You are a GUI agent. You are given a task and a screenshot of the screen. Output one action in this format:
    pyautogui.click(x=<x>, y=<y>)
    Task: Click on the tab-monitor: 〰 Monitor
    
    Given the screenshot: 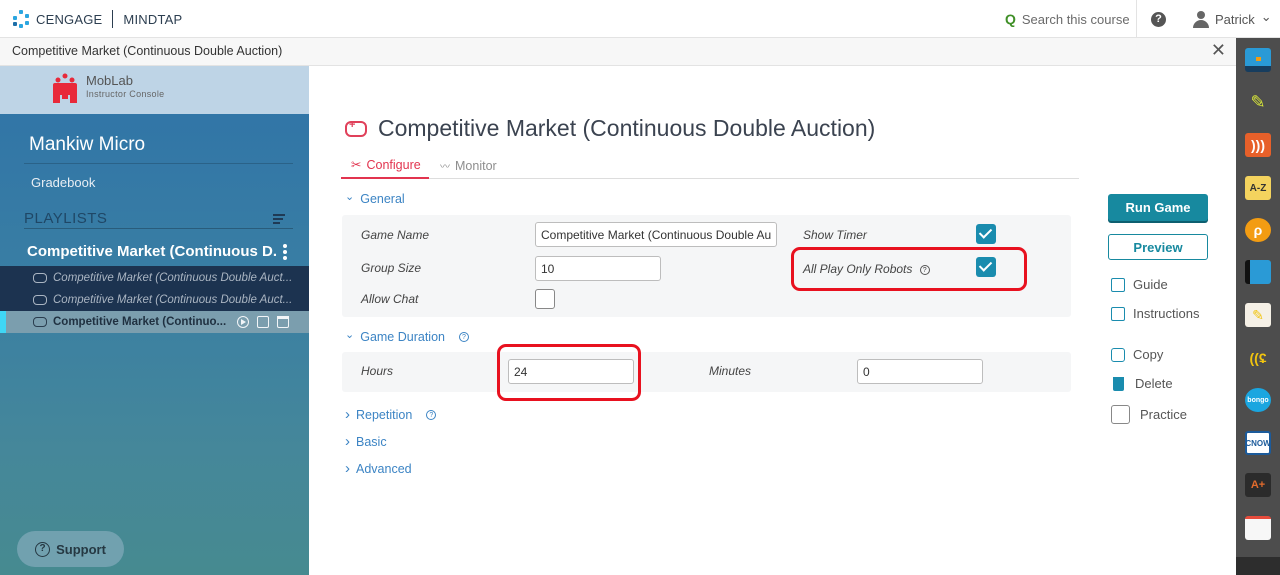 What is the action you would take?
    pyautogui.click(x=468, y=165)
    